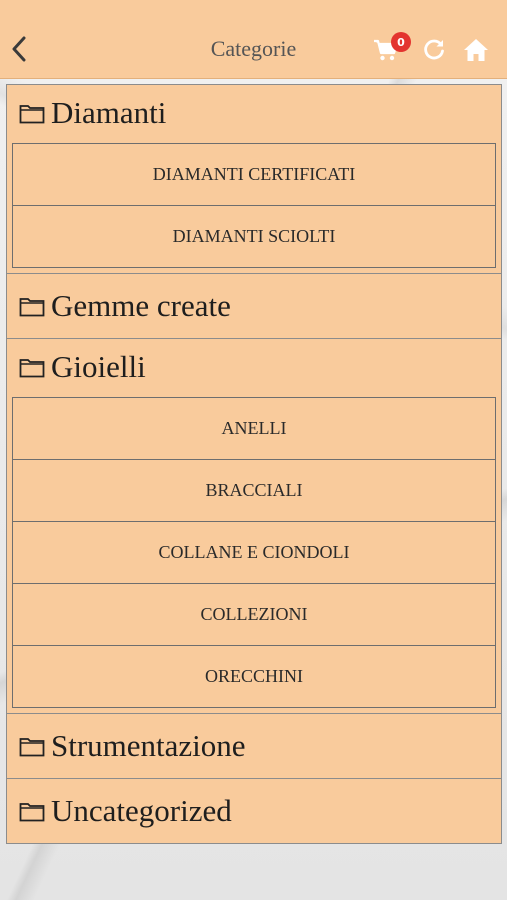 The height and width of the screenshot is (900, 507). What do you see at coordinates (254, 810) in the screenshot?
I see `category-uncategorized: Uncategorized` at bounding box center [254, 810].